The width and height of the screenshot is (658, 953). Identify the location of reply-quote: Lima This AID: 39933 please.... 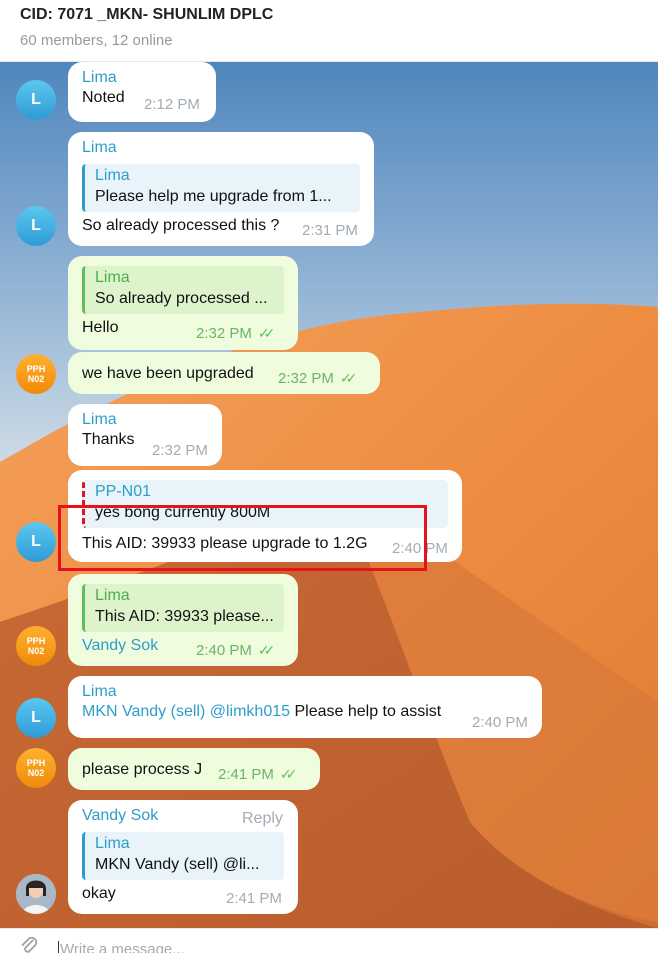
(183, 608).